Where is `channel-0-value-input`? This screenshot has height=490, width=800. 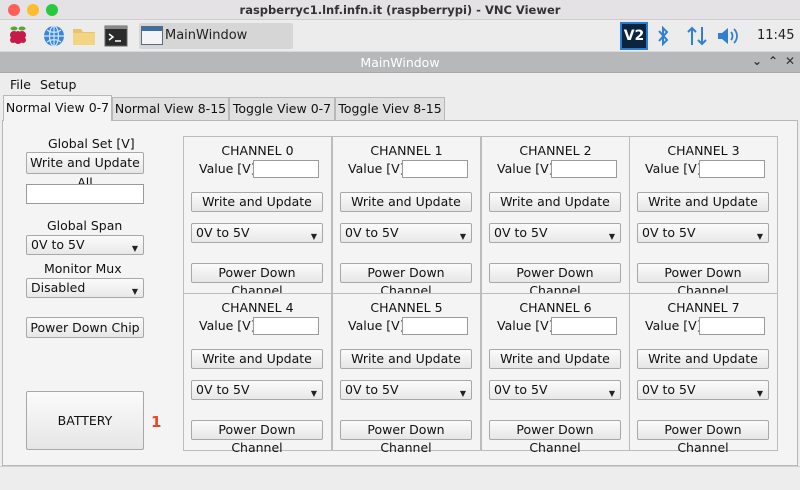
channel-0-value-input is located at coordinates (286, 169).